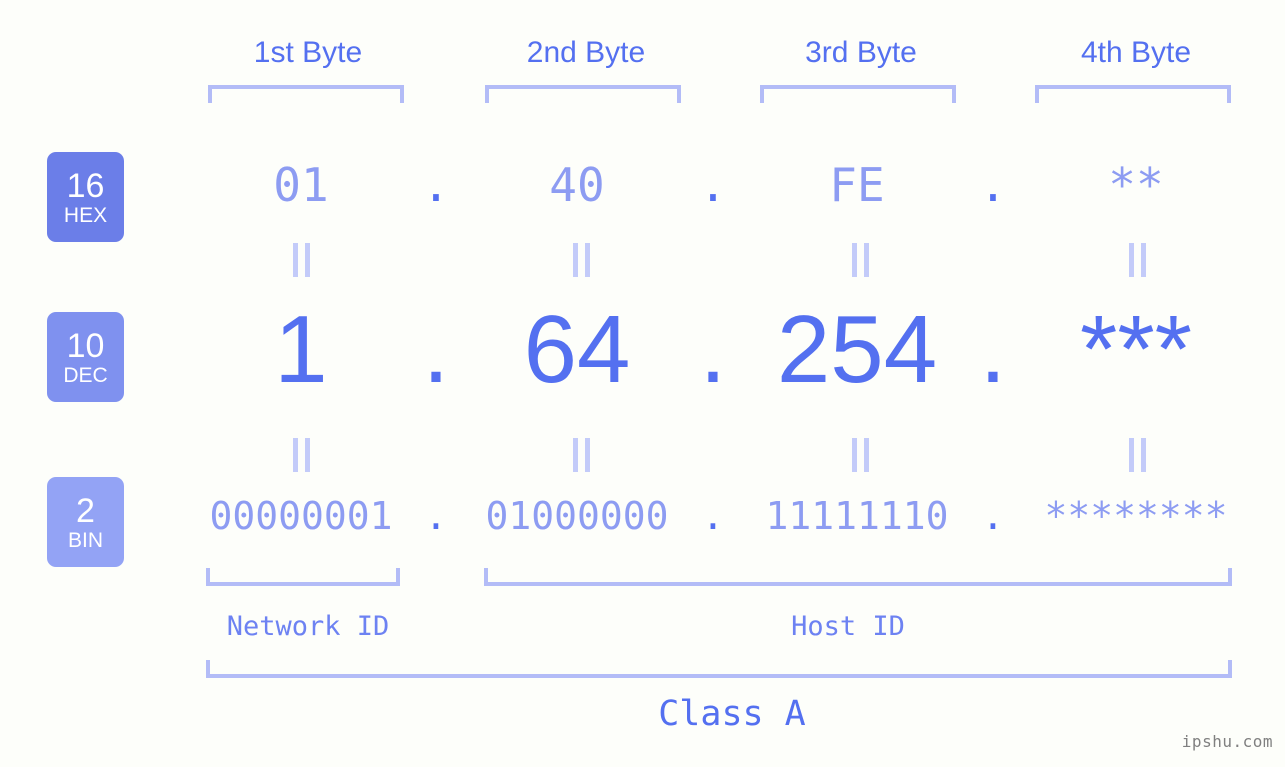  Describe the element at coordinates (303, 577) in the screenshot. I see `network-id-bracket` at that location.